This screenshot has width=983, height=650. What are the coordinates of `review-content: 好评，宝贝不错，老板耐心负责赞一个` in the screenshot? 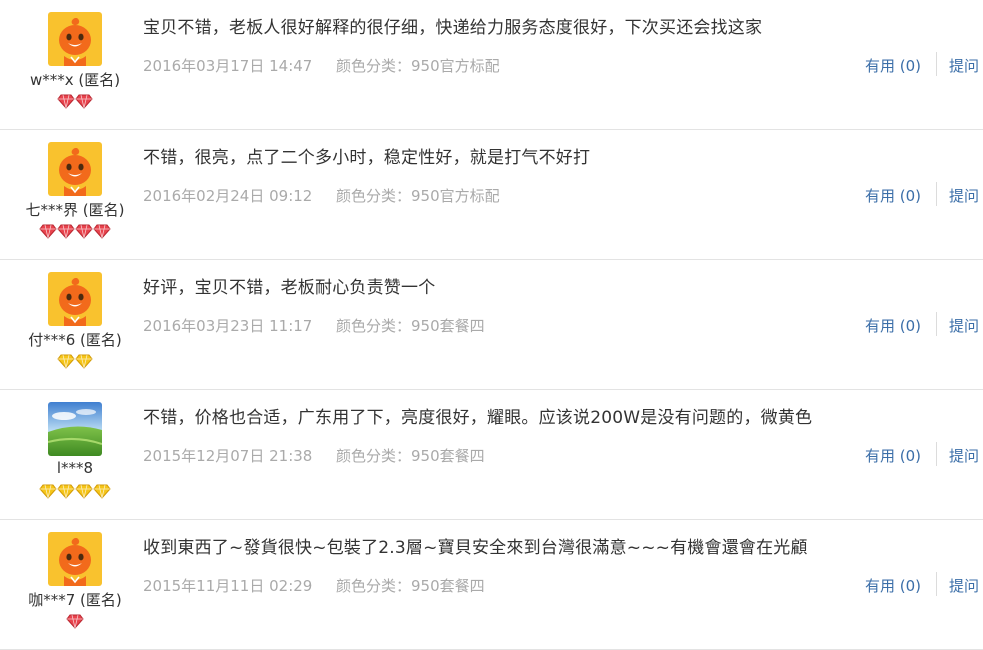 It's located at (289, 288).